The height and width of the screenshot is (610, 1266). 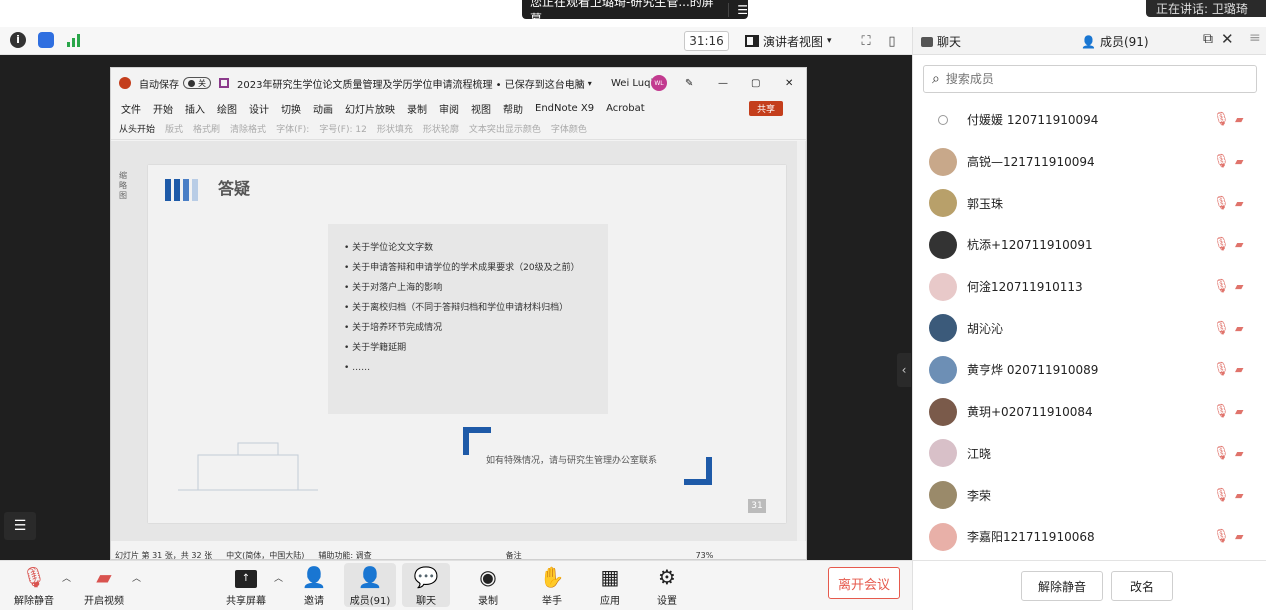 What do you see at coordinates (1227, 39) in the screenshot?
I see `close-icon: ✕` at bounding box center [1227, 39].